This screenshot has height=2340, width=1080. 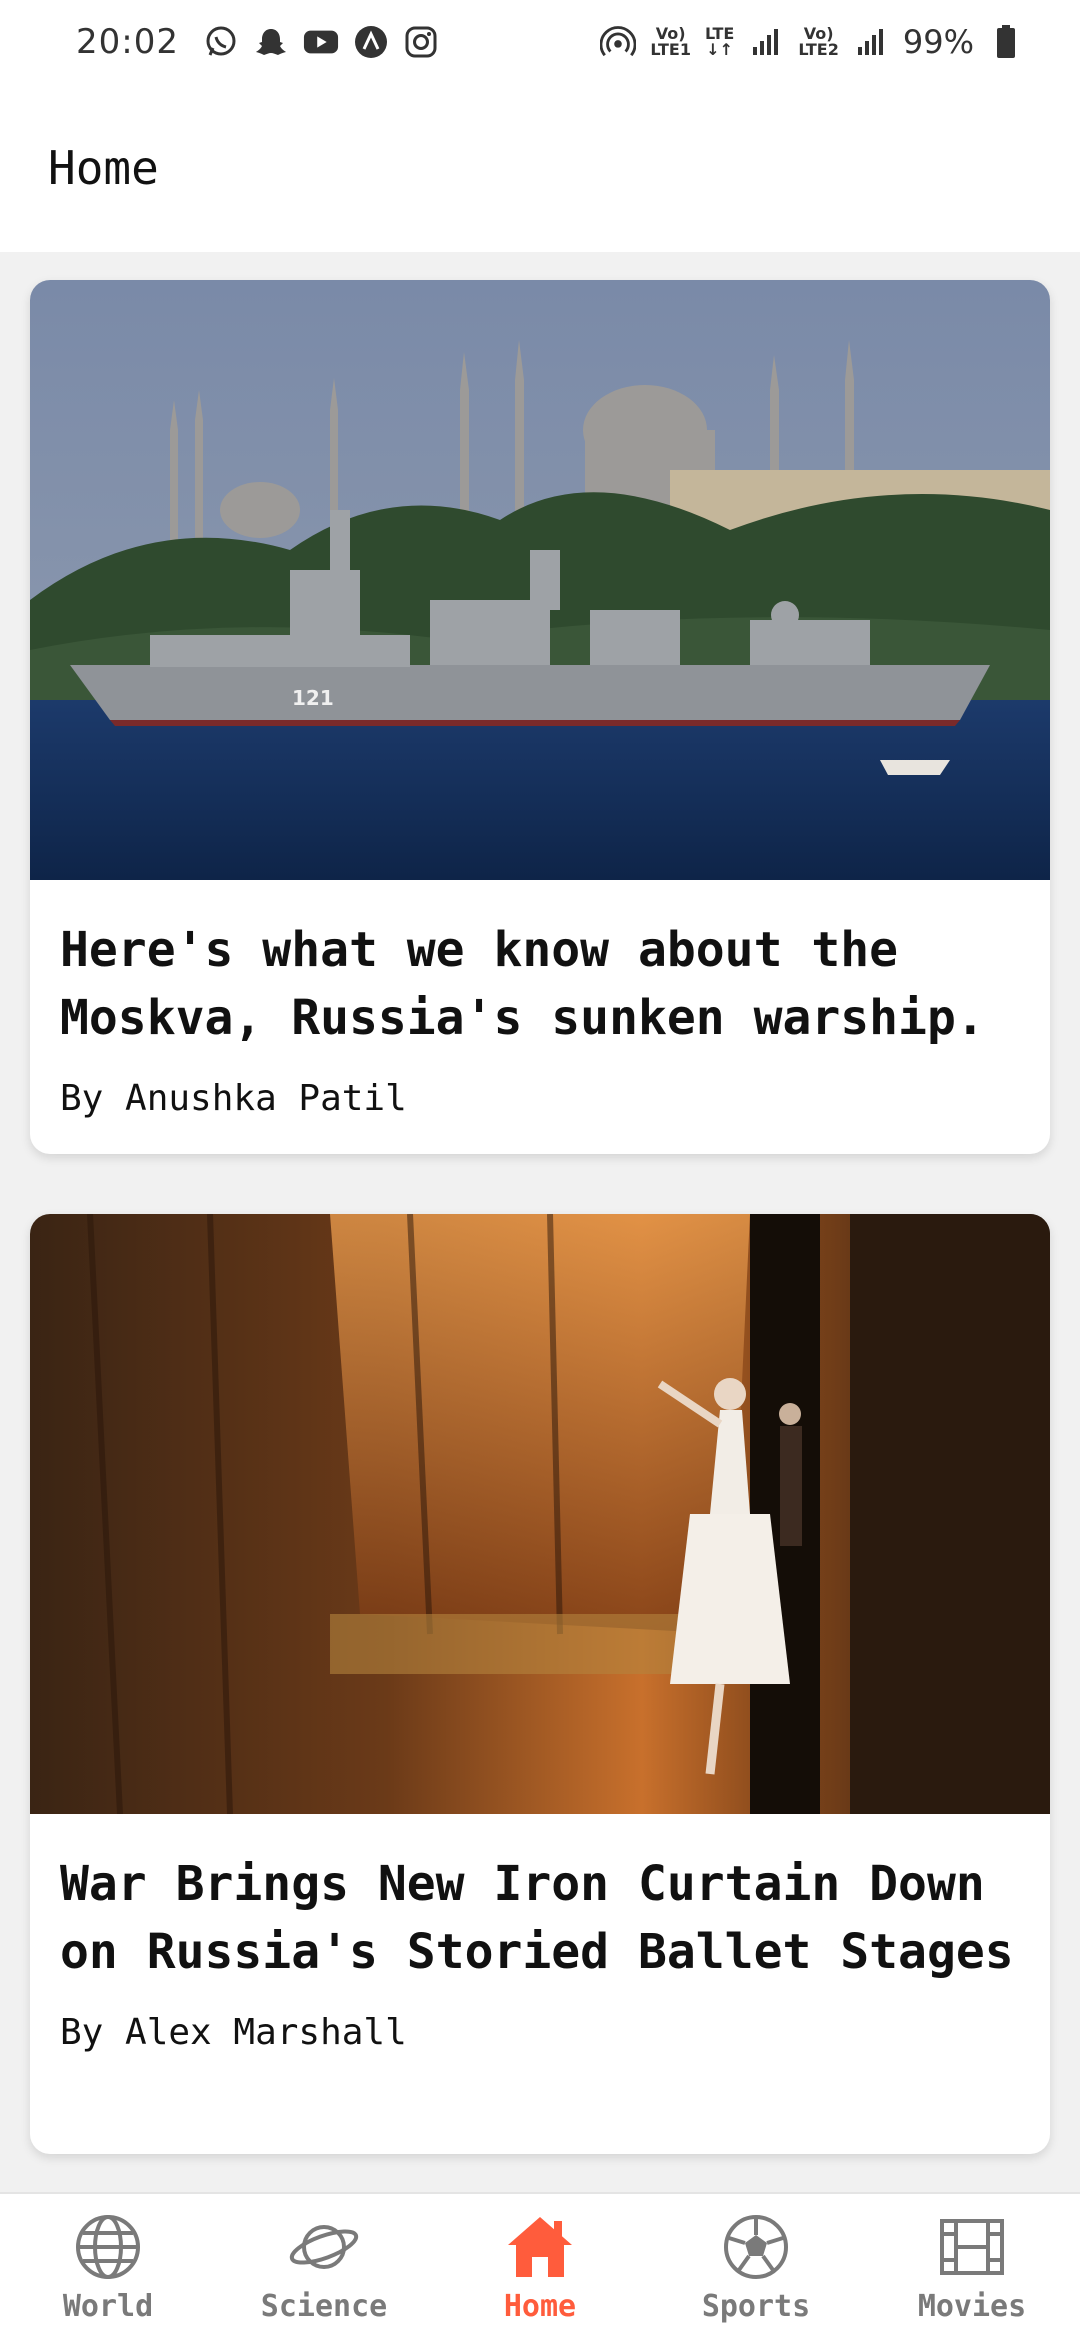 I want to click on sim2-label: Vo) LTE2, so click(x=818, y=41).